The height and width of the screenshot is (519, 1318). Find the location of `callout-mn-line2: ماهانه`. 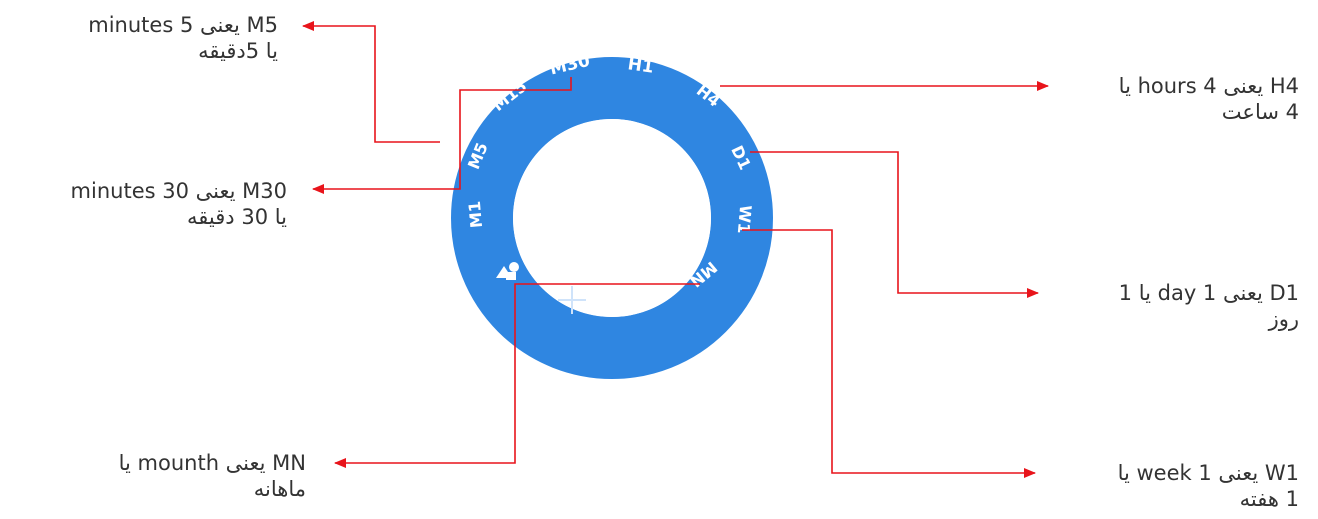

callout-mn-line2: ماهانه is located at coordinates (279, 489).